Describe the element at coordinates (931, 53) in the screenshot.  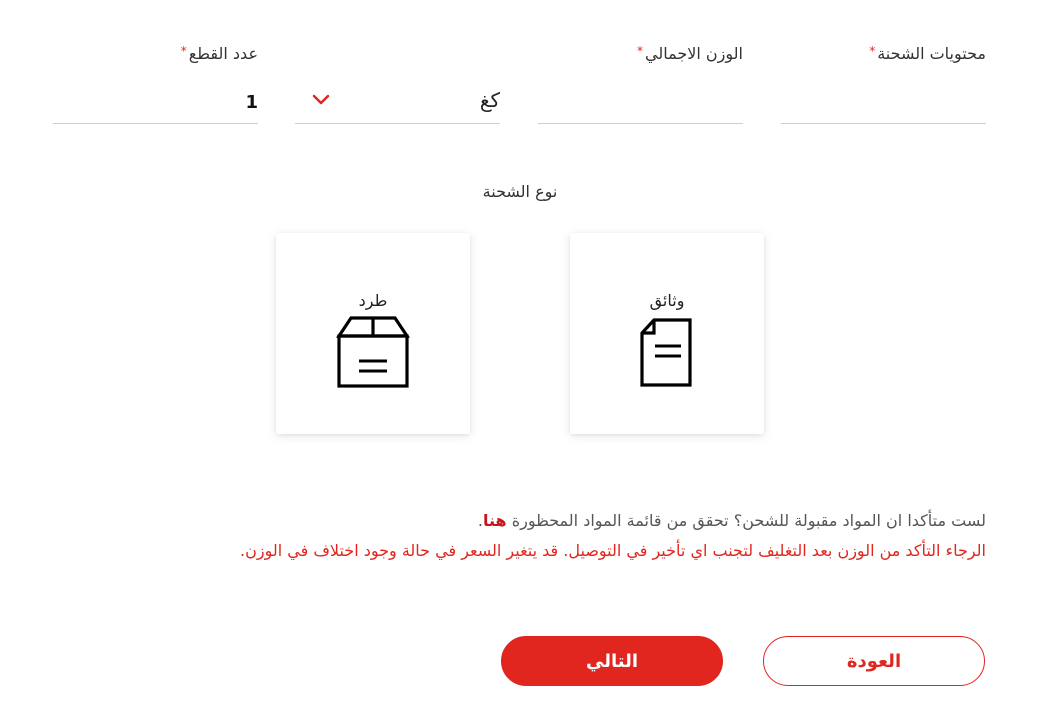
I see `contents-label-text: محتويات الشحنة` at that location.